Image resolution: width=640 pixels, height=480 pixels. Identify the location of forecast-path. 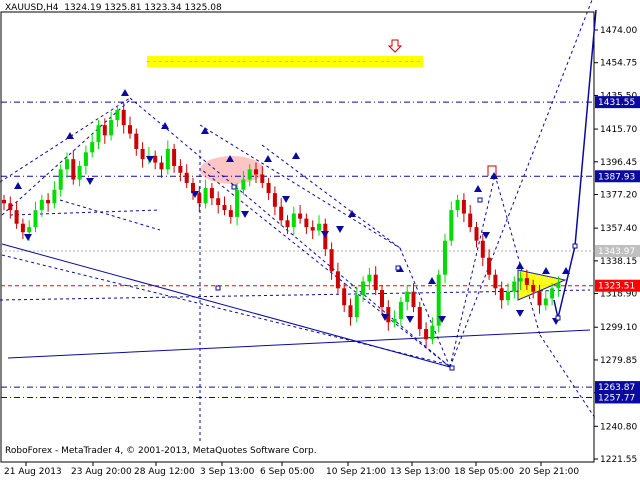
(575, 164).